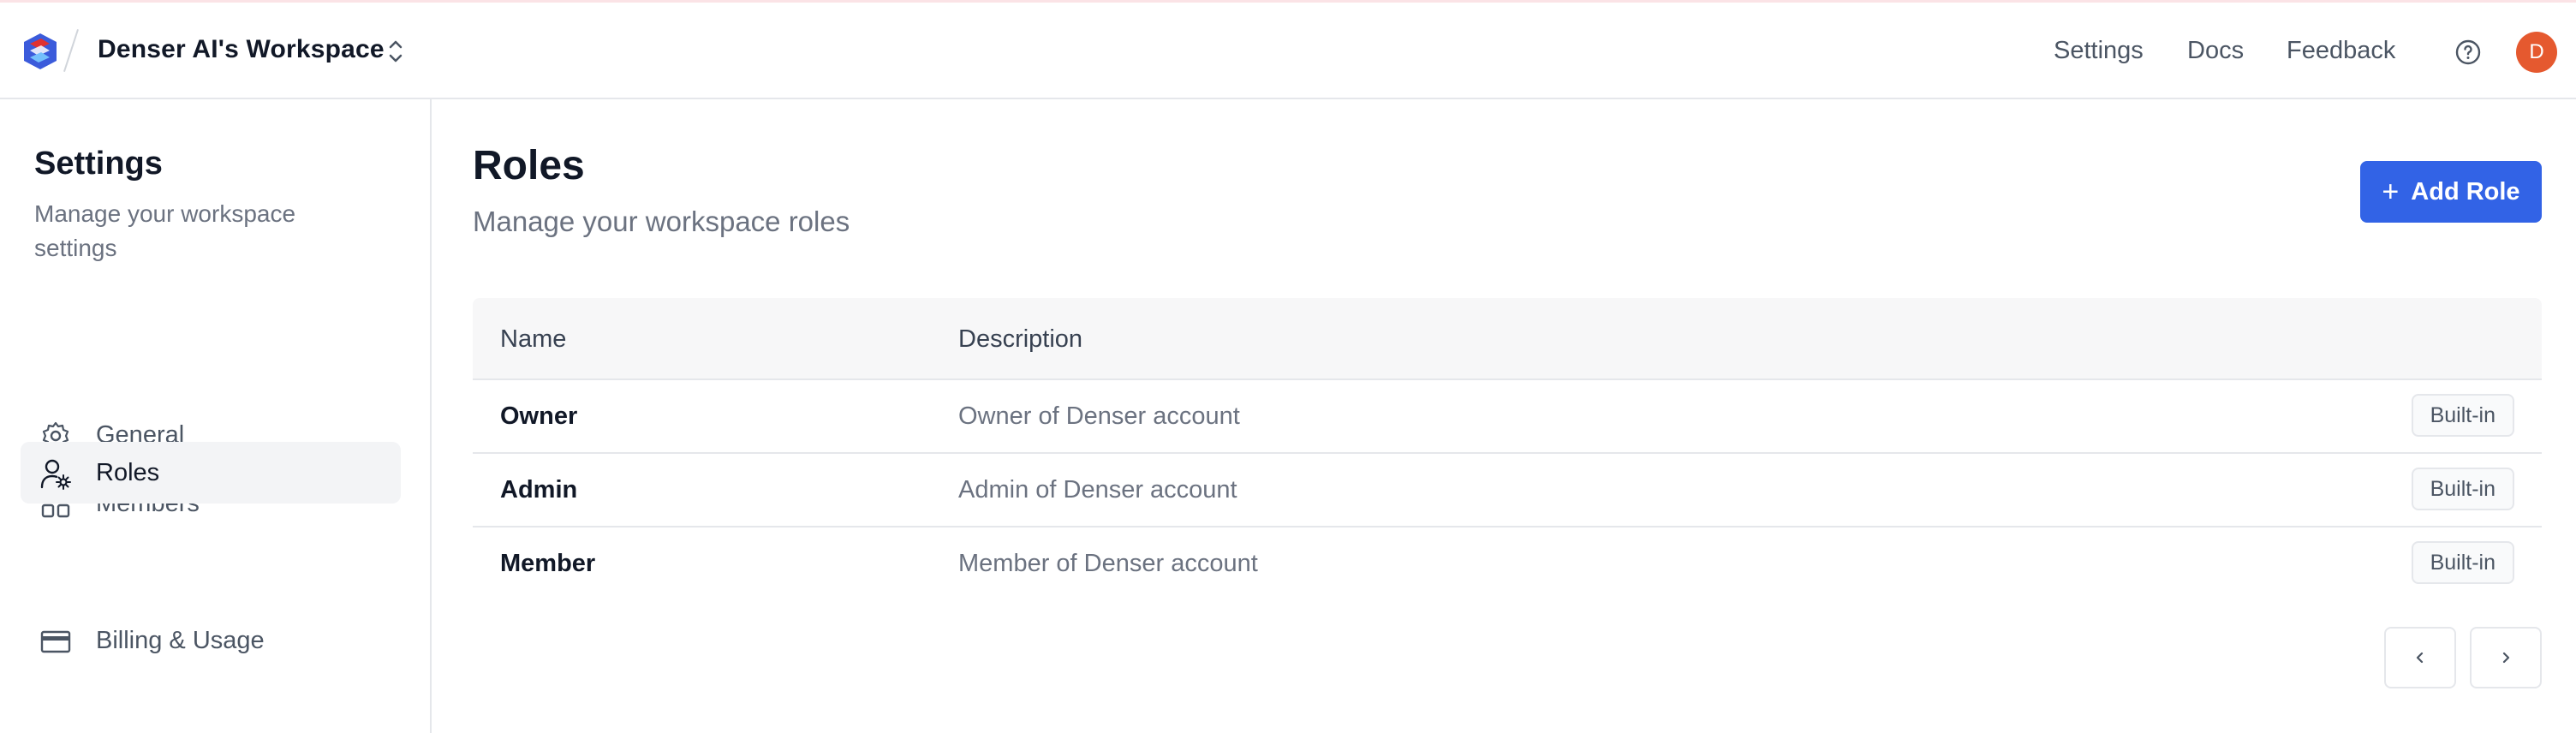  Describe the element at coordinates (2536, 53) in the screenshot. I see `user-avatar: D` at that location.